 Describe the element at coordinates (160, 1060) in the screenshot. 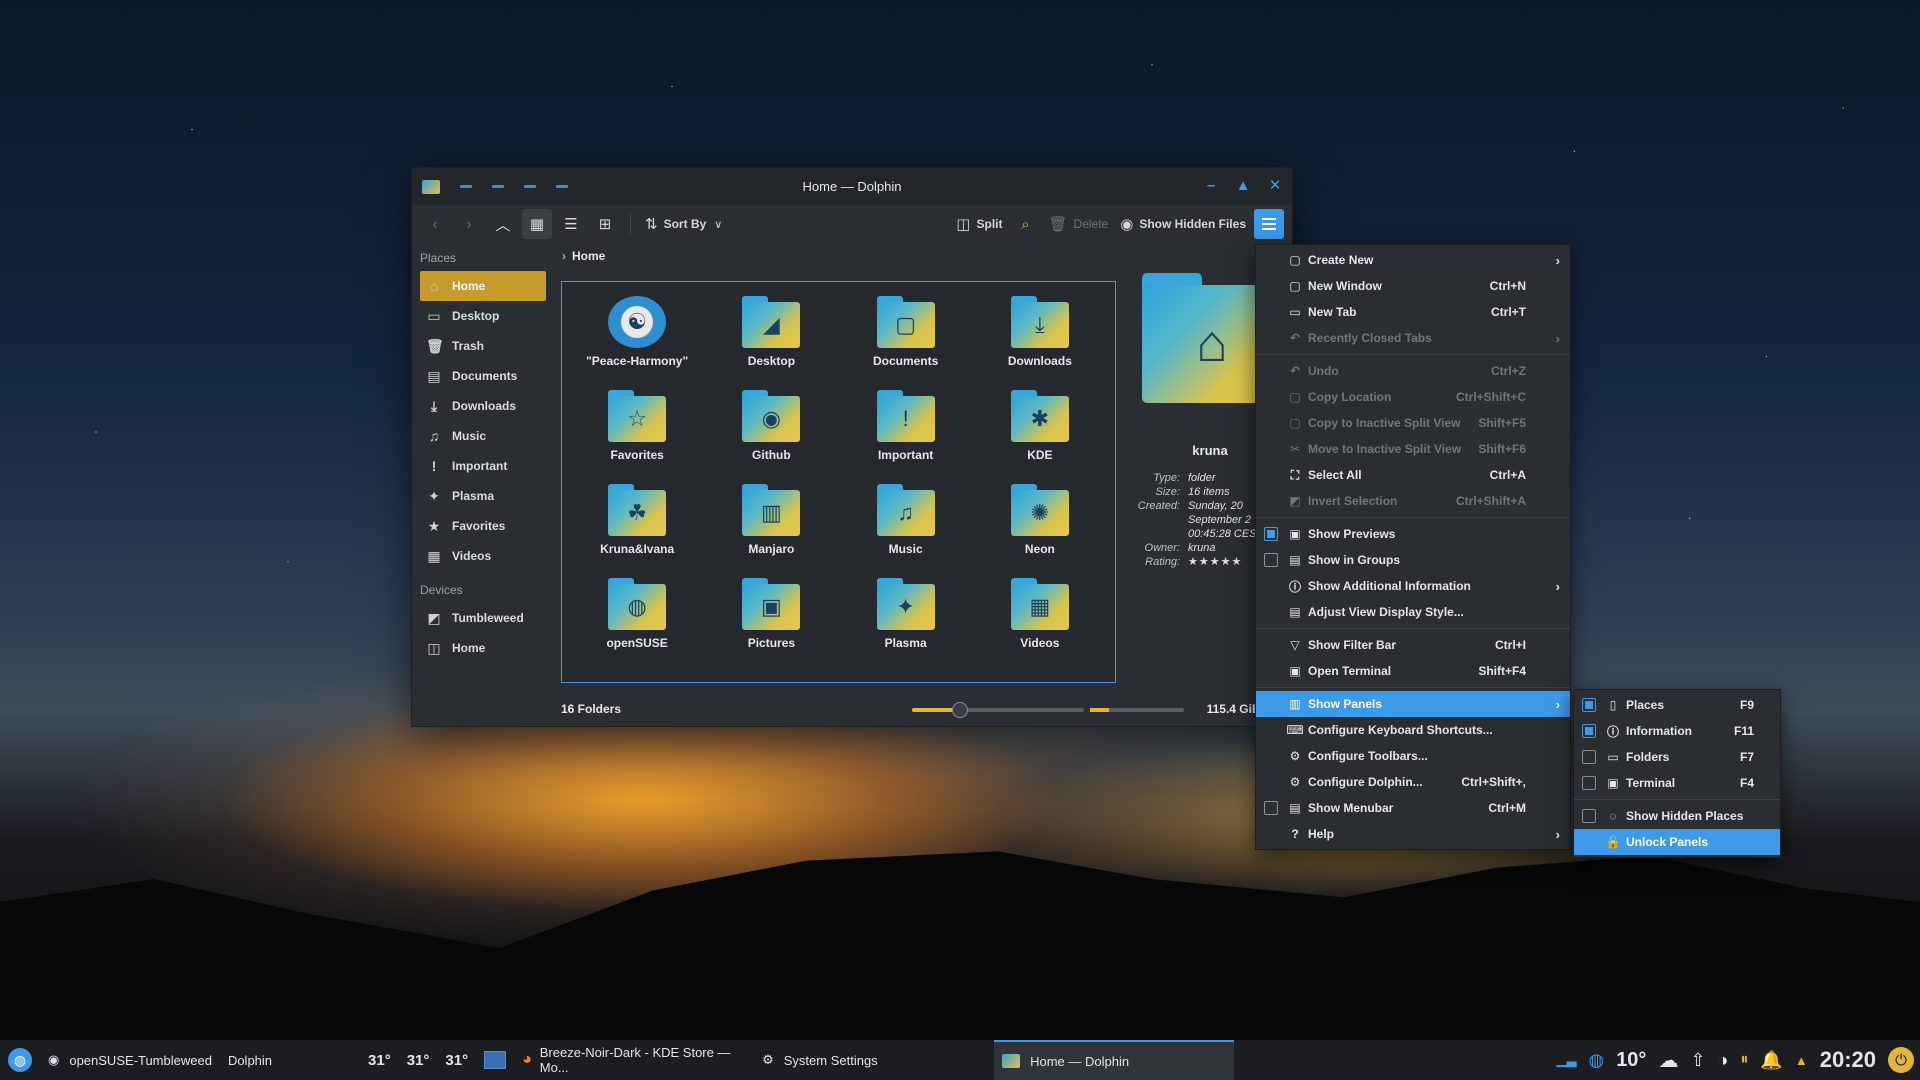

I see `activity-switcher: ◉ openSUSE-Tumbleweed Dolphin` at that location.